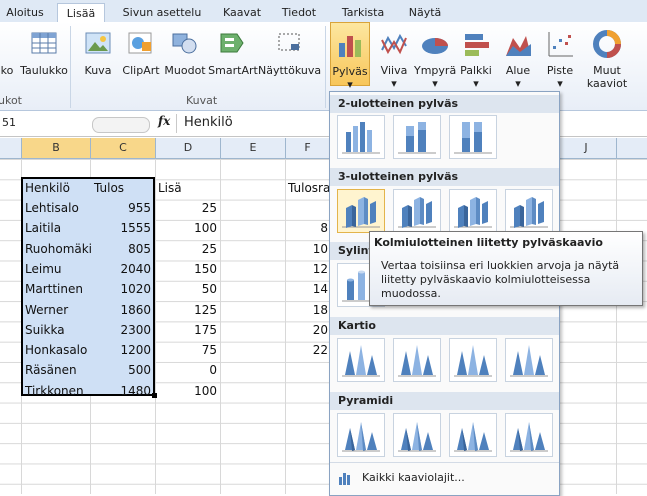  I want to click on cell-name: Leimu, so click(43, 269).